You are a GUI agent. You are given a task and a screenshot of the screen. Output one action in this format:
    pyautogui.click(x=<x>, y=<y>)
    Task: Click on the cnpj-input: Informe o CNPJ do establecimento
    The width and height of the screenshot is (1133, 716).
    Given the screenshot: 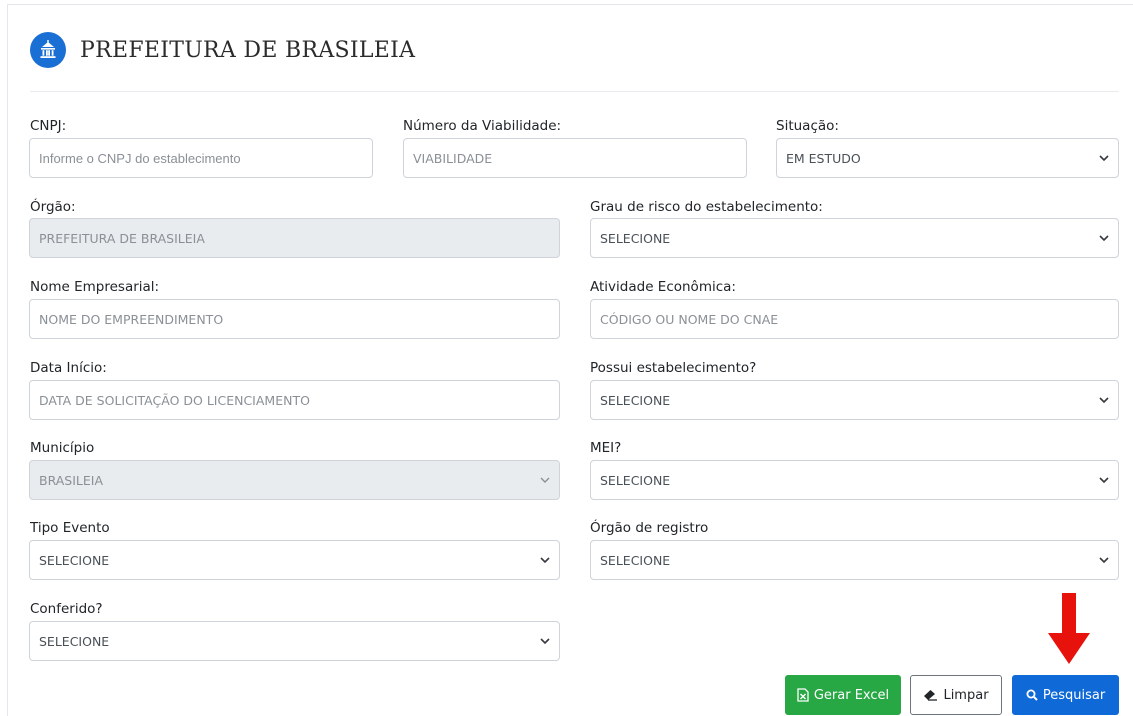 What is the action you would take?
    pyautogui.click(x=201, y=158)
    